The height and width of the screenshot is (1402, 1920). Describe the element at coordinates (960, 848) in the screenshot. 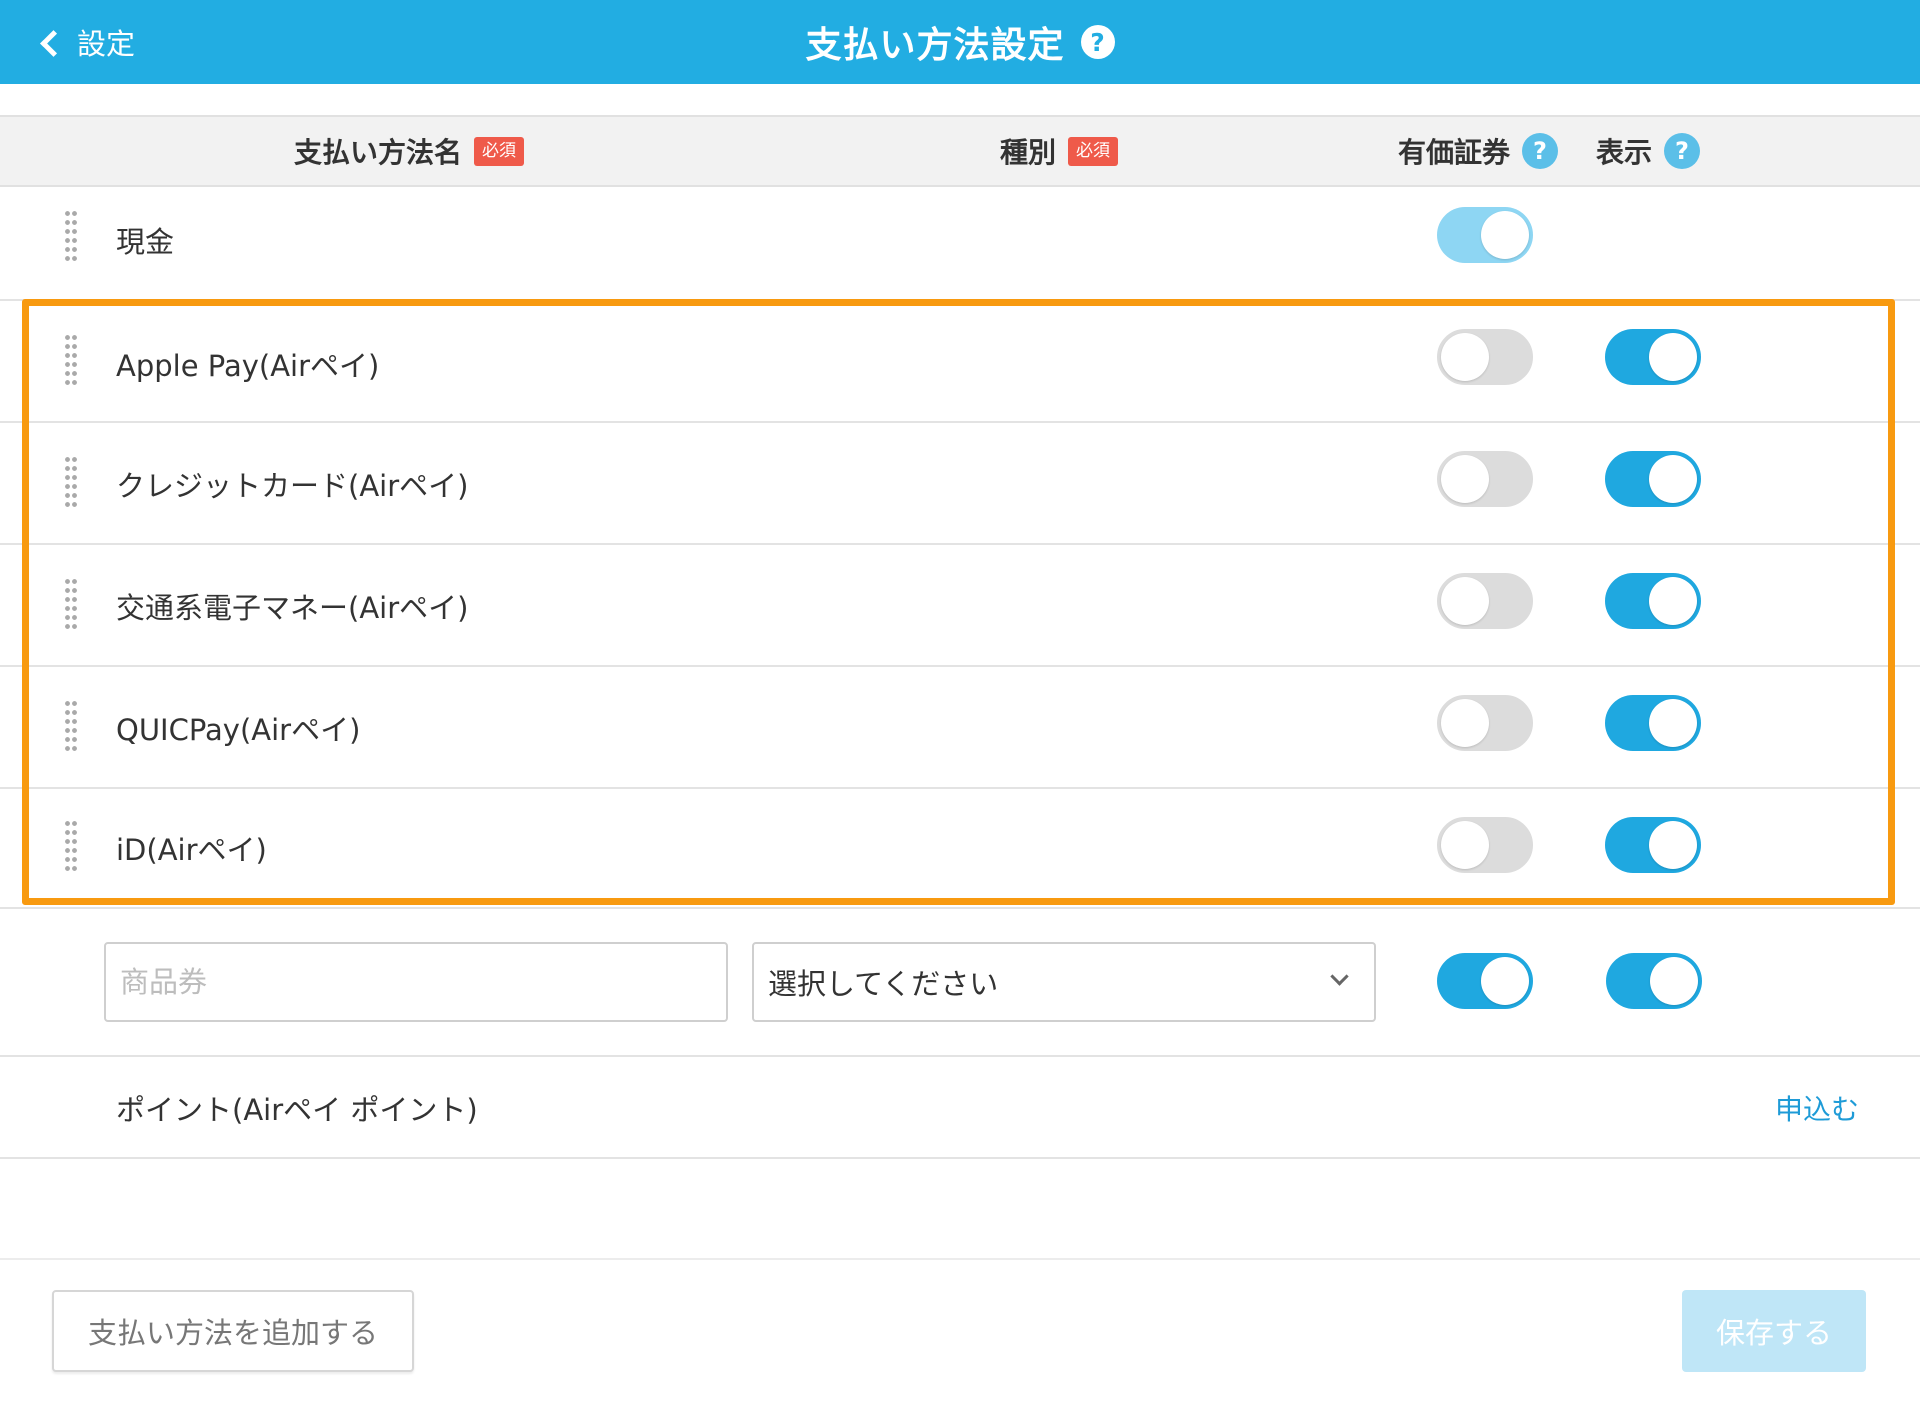

I see `payment-row: iD(Airペイ)` at that location.